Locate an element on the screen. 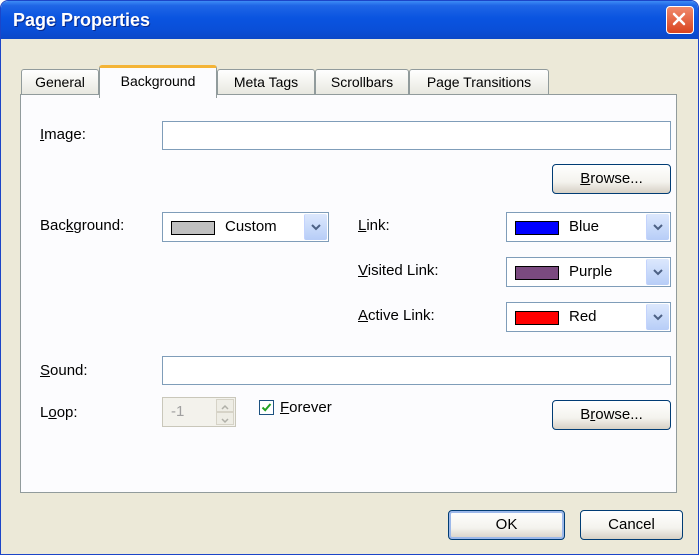 This screenshot has width=699, height=555. background-label: Background: is located at coordinates (82, 225).